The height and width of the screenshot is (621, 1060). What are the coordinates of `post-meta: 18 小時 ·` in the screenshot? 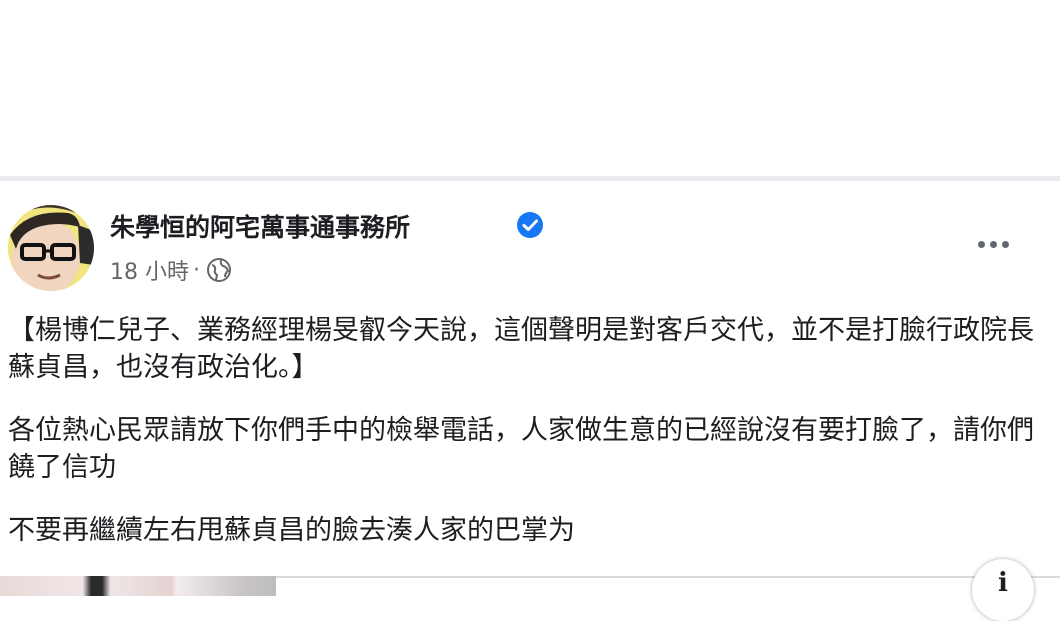 It's located at (171, 270).